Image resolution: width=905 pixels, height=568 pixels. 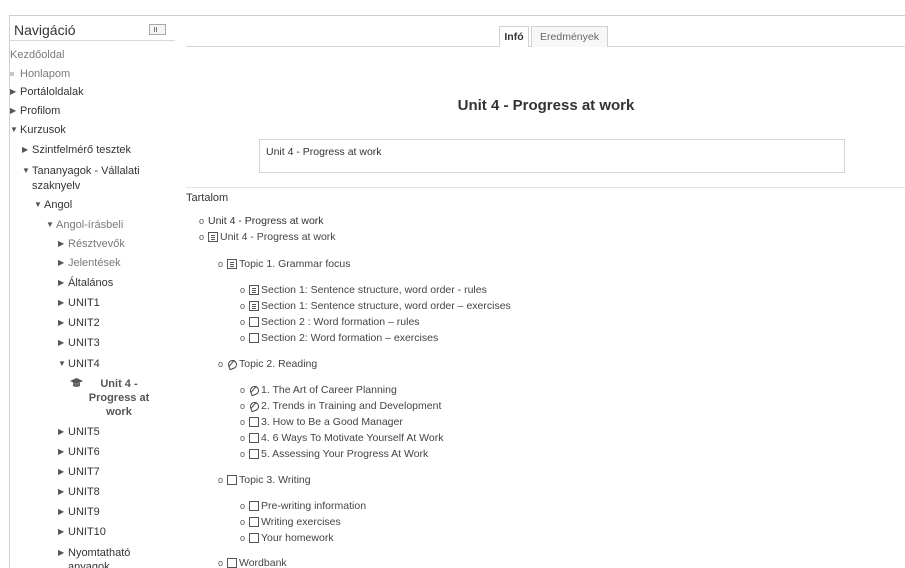 I want to click on navigation-title: Navigáció, so click(x=45, y=30).